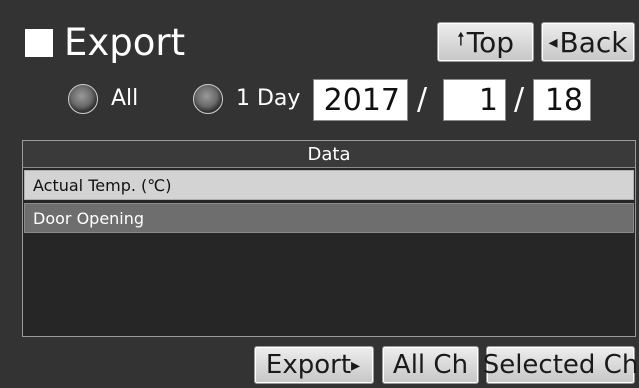  Describe the element at coordinates (125, 42) in the screenshot. I see `page-title: Export` at that location.